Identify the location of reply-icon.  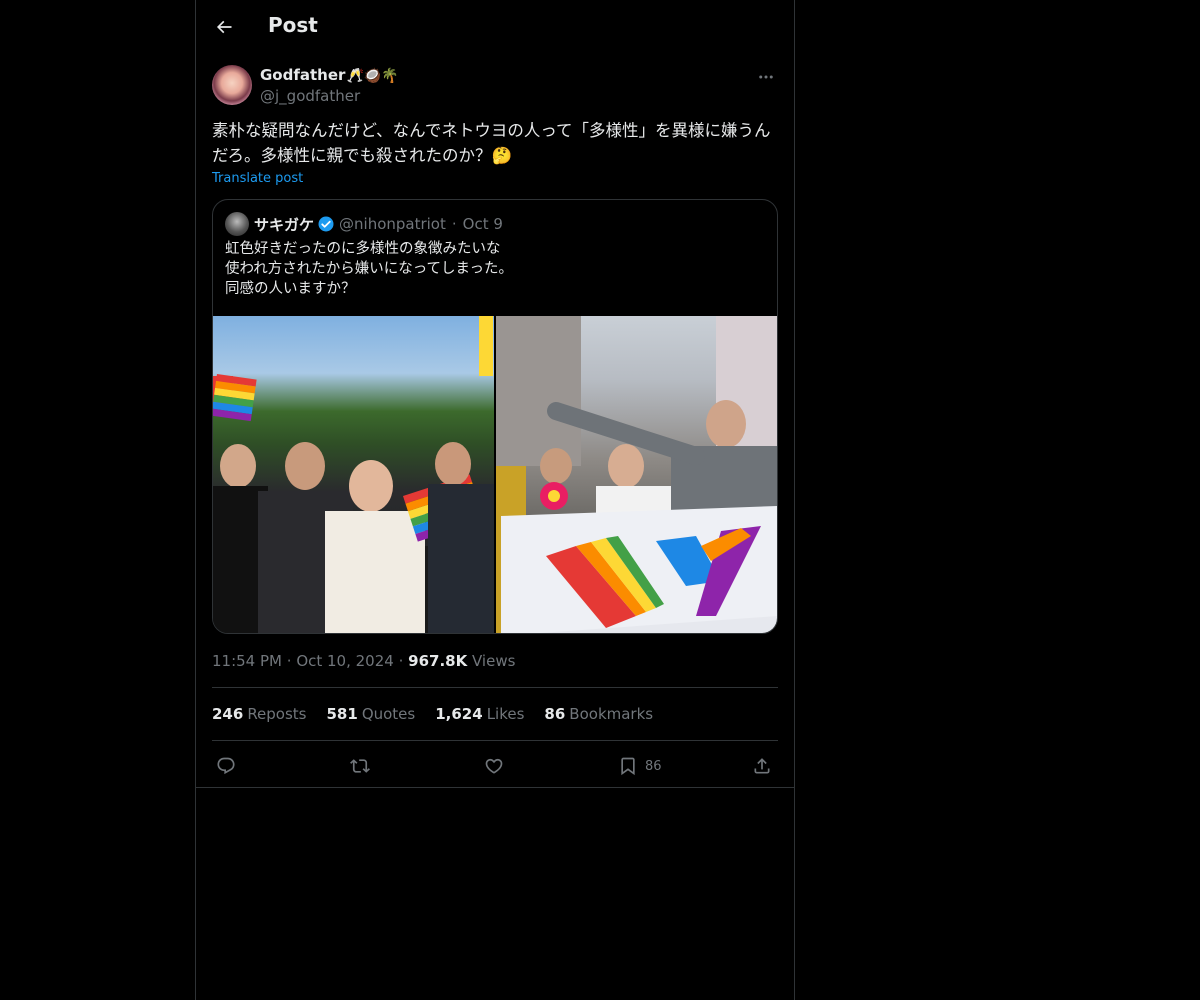
(226, 766).